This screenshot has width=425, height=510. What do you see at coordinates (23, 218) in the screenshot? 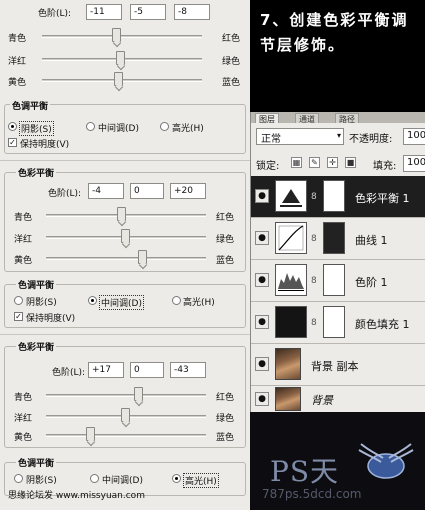
I see `slider-left-cyan: 青色` at bounding box center [23, 218].